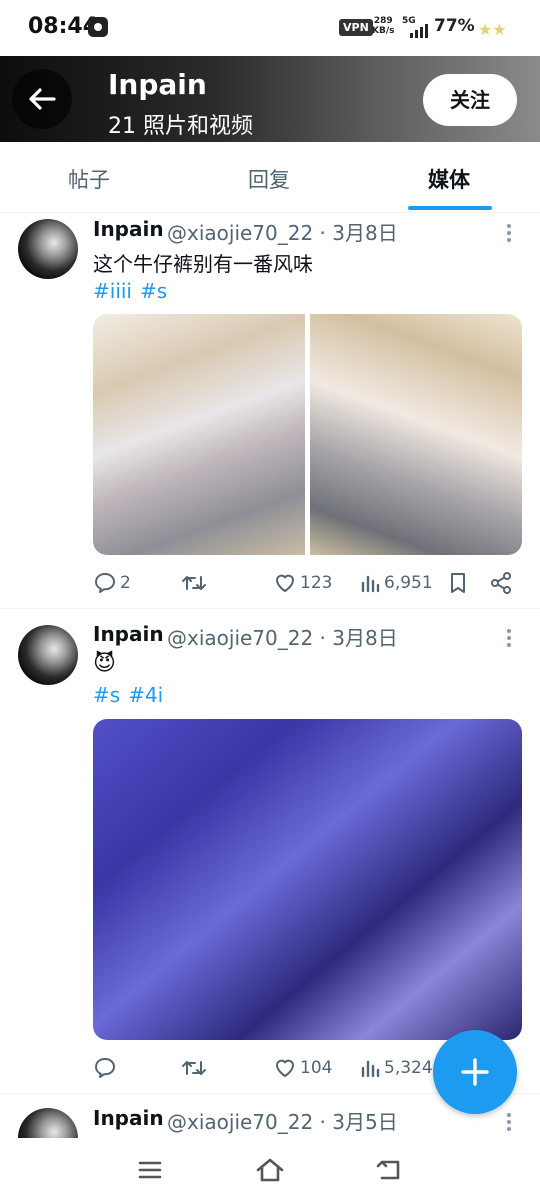  I want to click on battery-icon: ★★, so click(492, 29).